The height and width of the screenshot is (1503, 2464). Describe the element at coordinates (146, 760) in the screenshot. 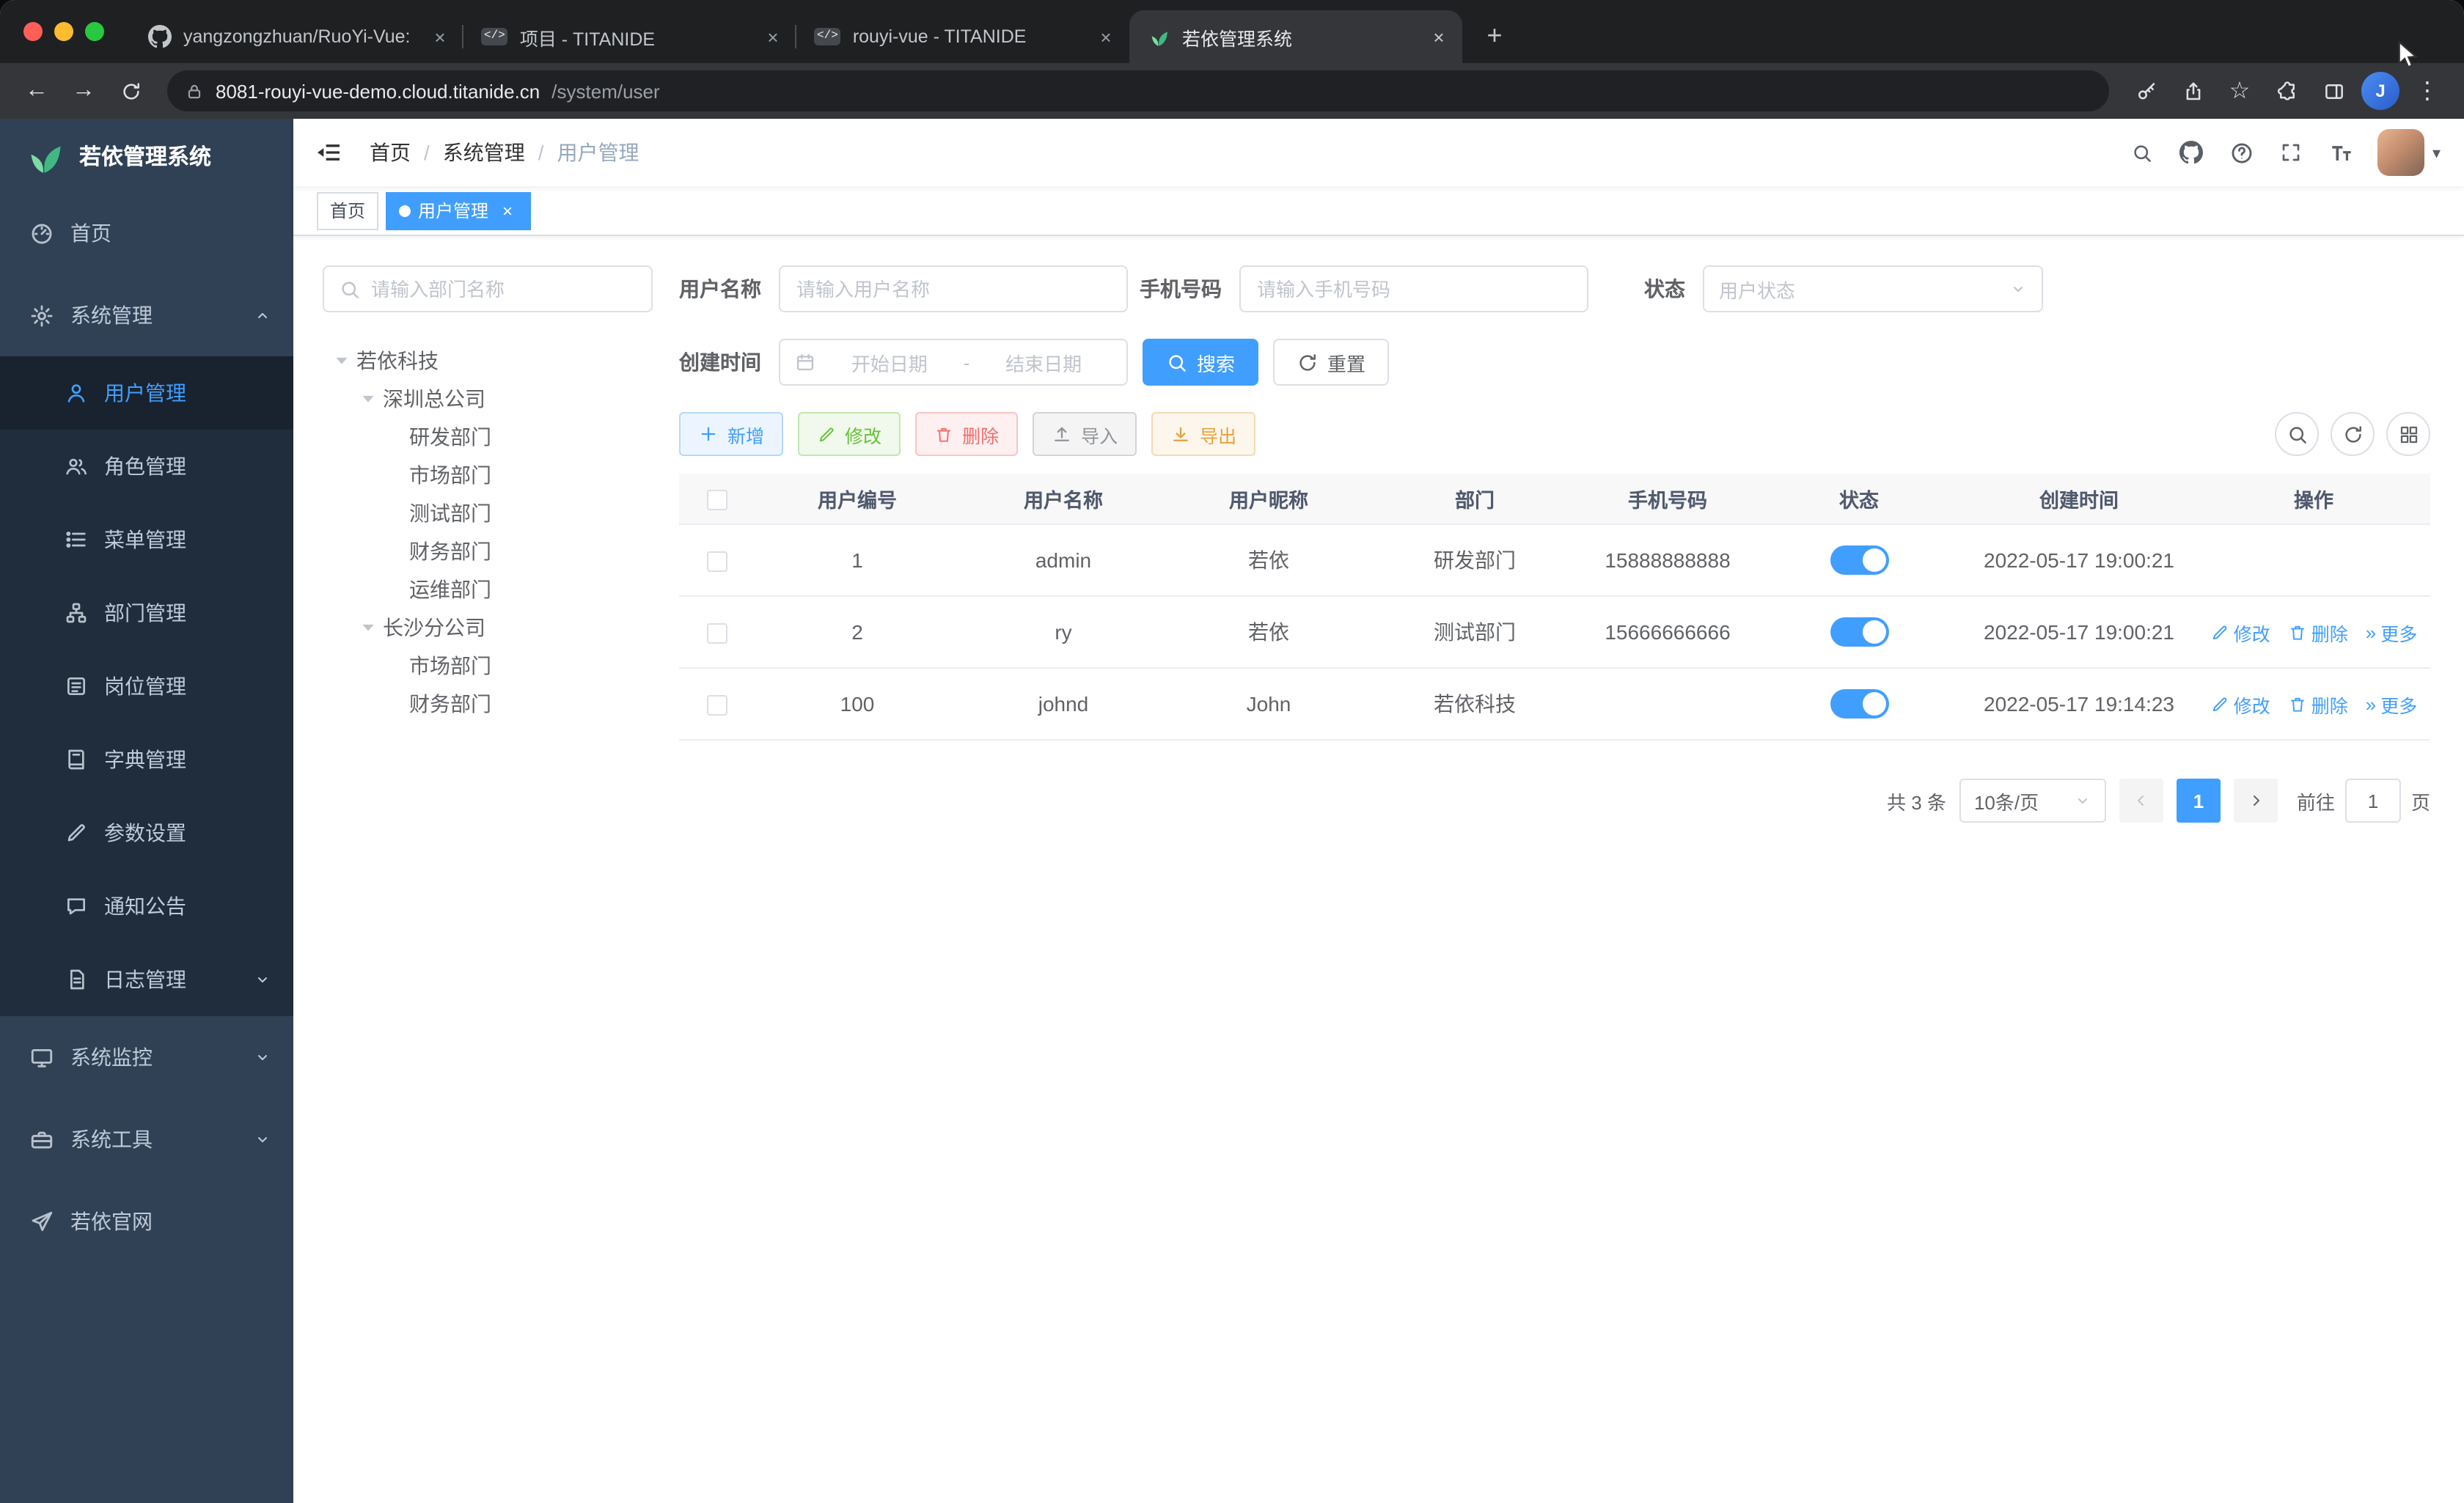

I see `sidebar-item: 字典管理` at that location.